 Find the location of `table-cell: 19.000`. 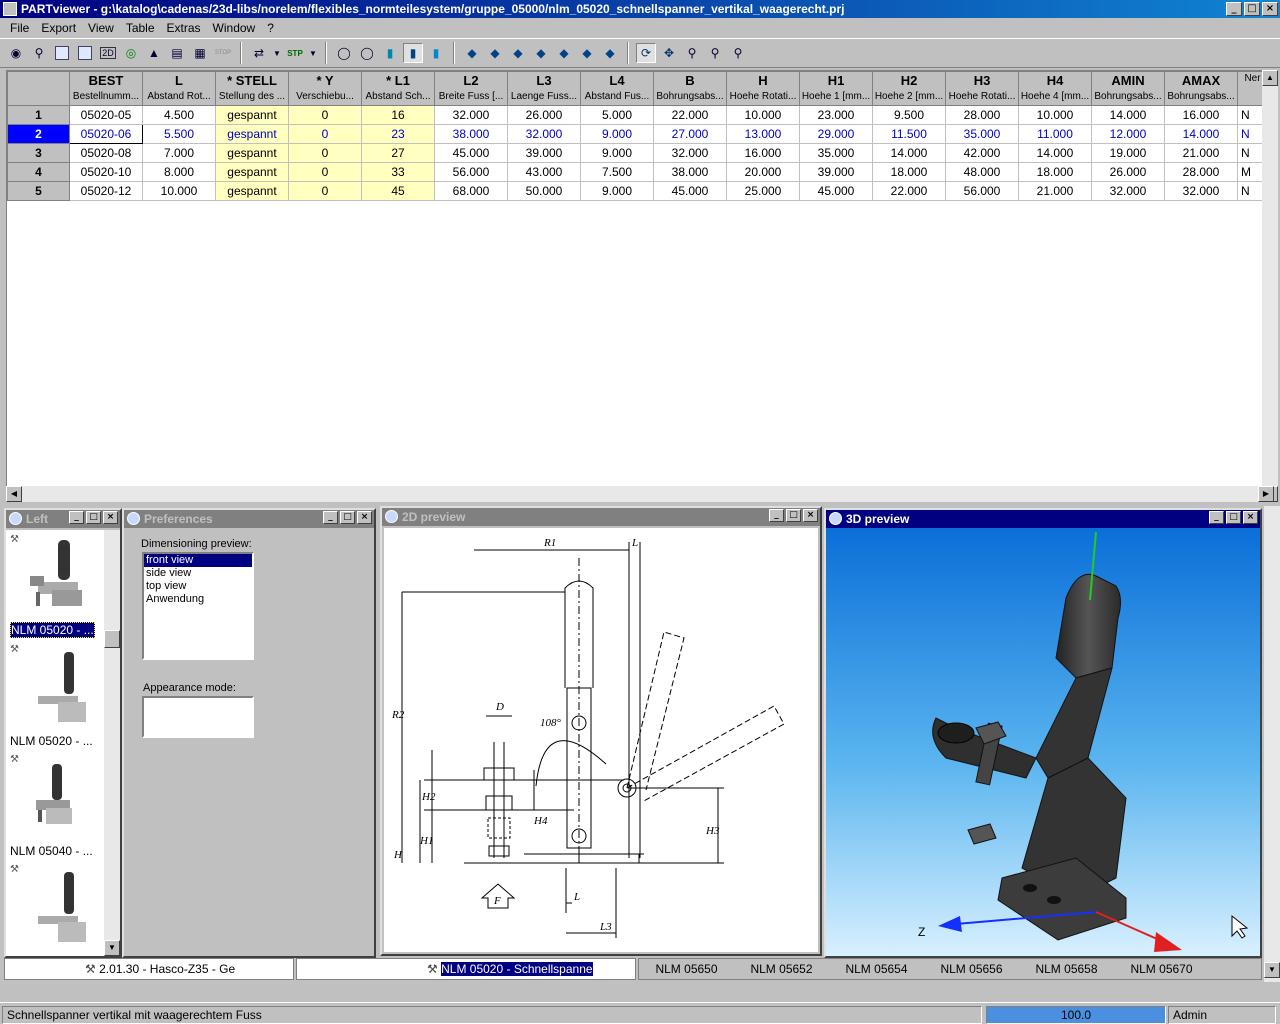

table-cell: 19.000 is located at coordinates (1128, 153).